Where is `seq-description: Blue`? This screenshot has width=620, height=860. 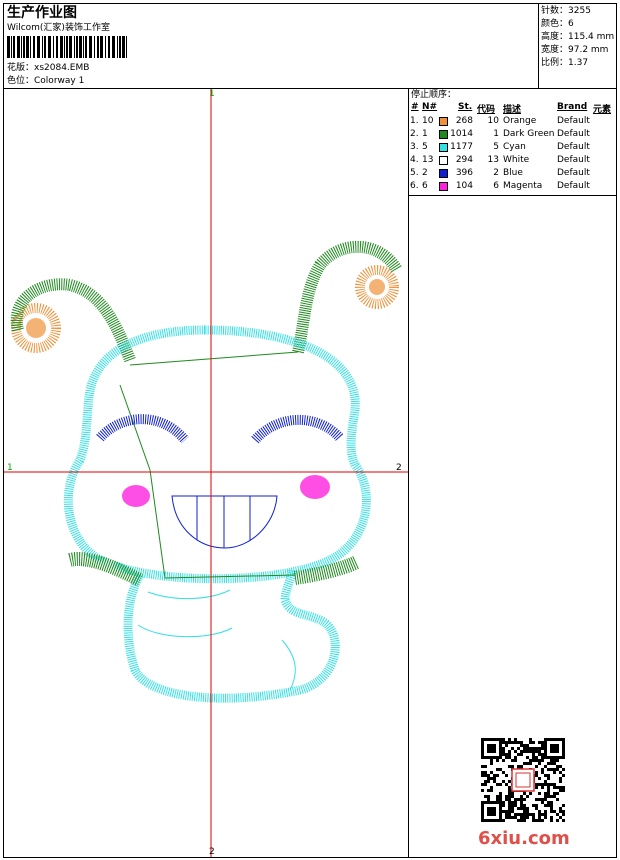 seq-description: Blue is located at coordinates (513, 173).